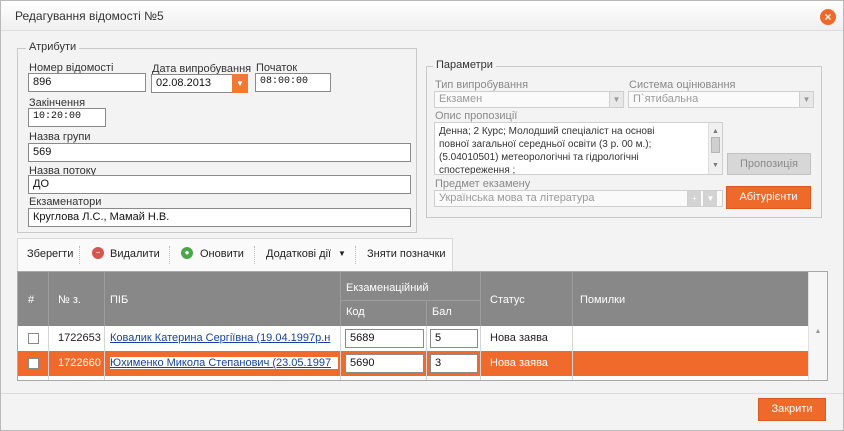 This screenshot has width=844, height=431. Describe the element at coordinates (454, 363) in the screenshot. I see `score-input: 3` at that location.